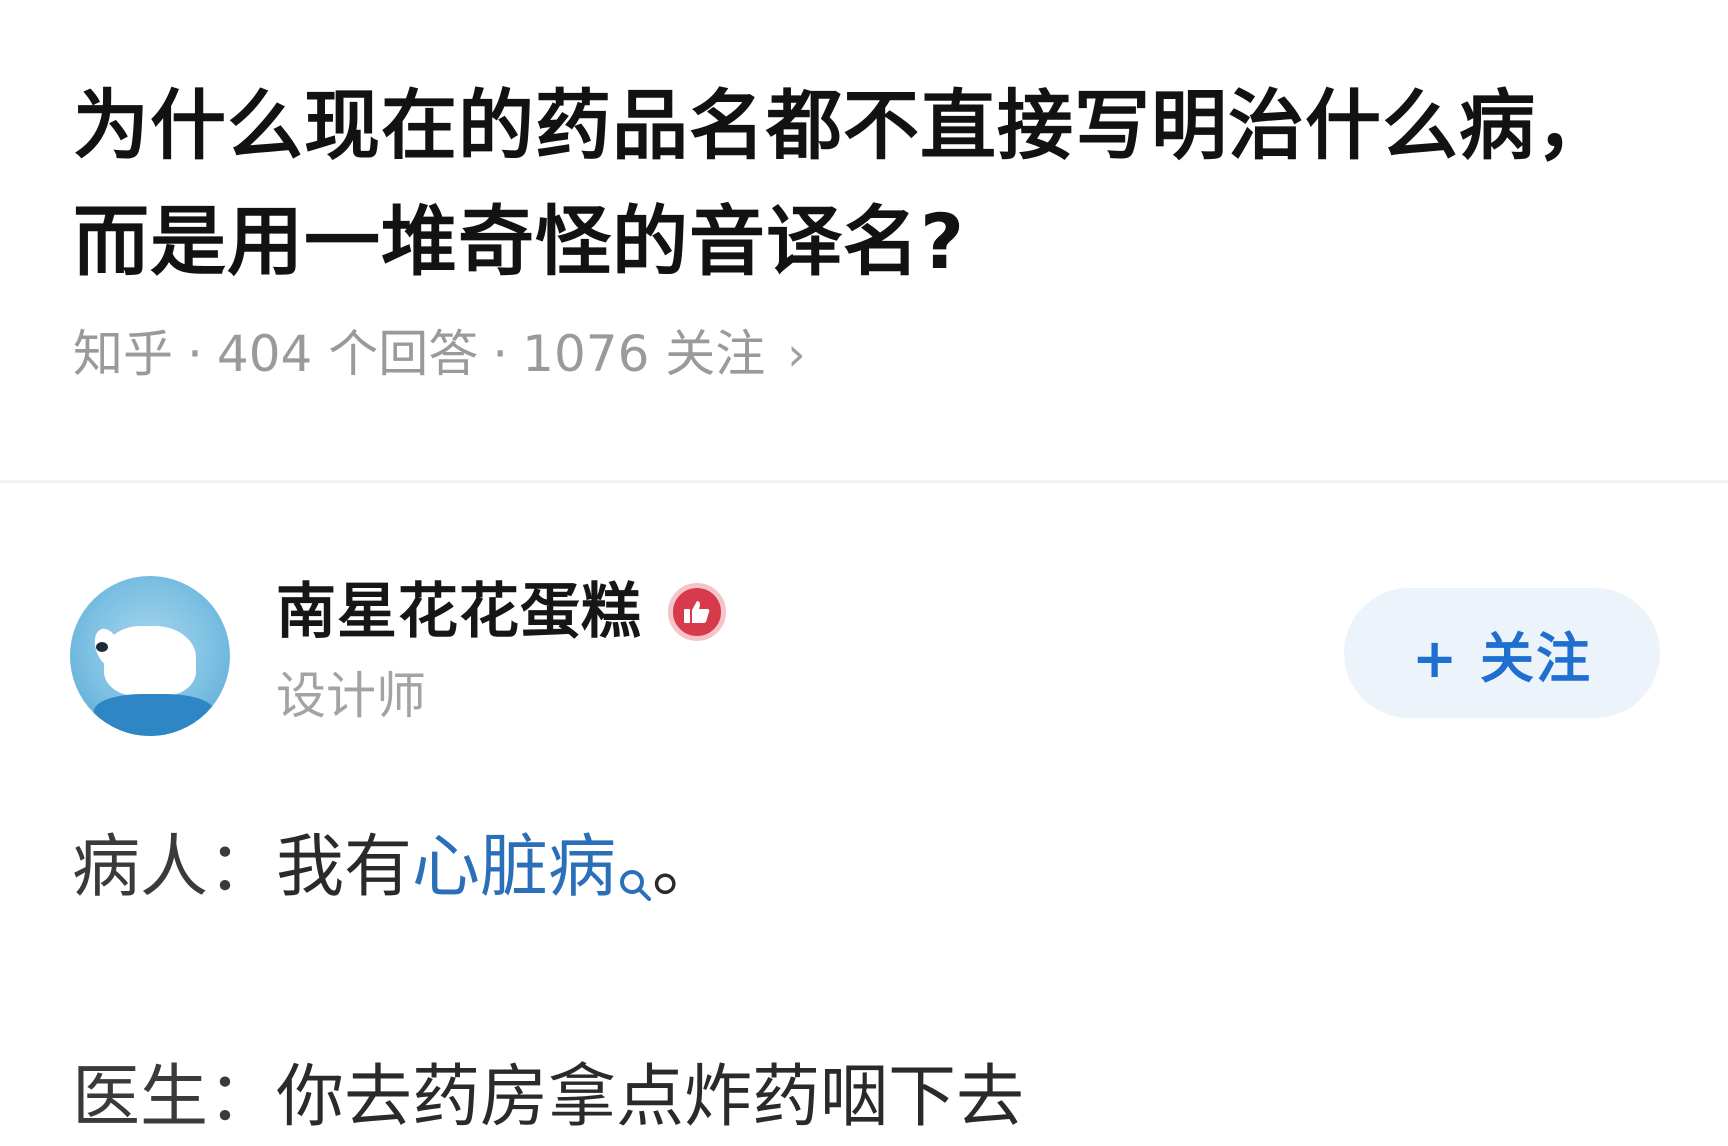  I want to click on thumbs-up-badge-icon, so click(697, 612).